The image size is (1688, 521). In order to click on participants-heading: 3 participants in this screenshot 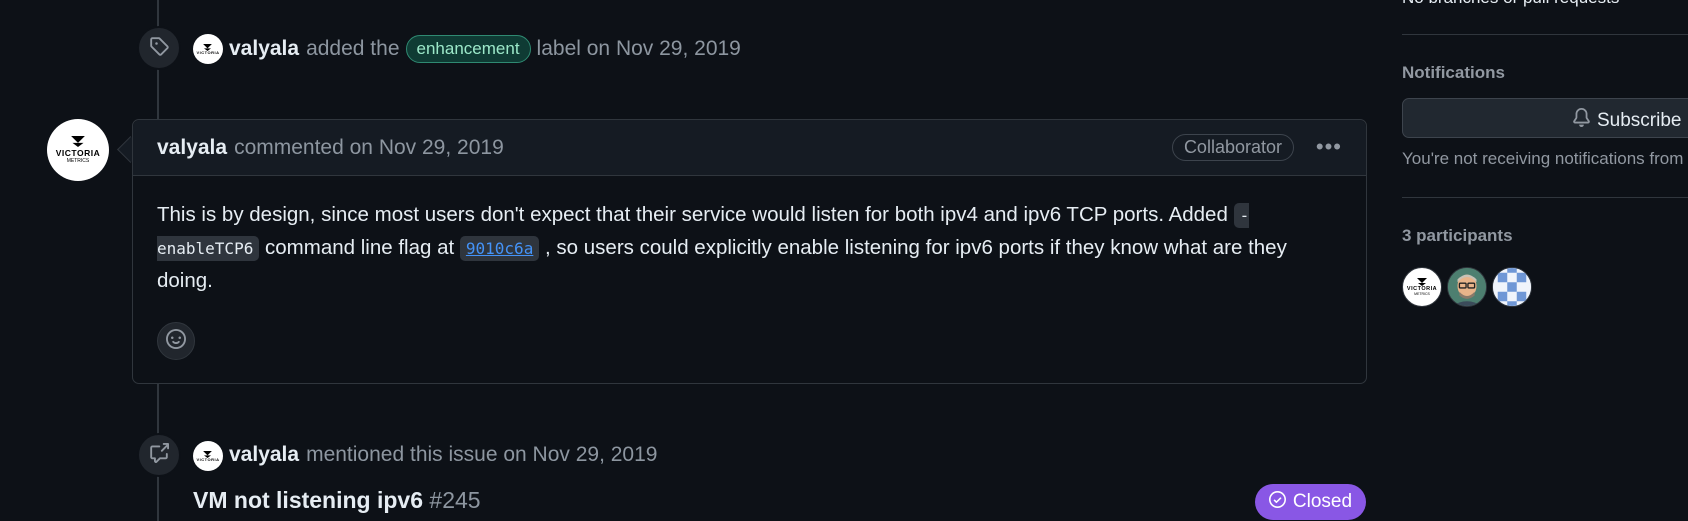, I will do `click(1457, 235)`.